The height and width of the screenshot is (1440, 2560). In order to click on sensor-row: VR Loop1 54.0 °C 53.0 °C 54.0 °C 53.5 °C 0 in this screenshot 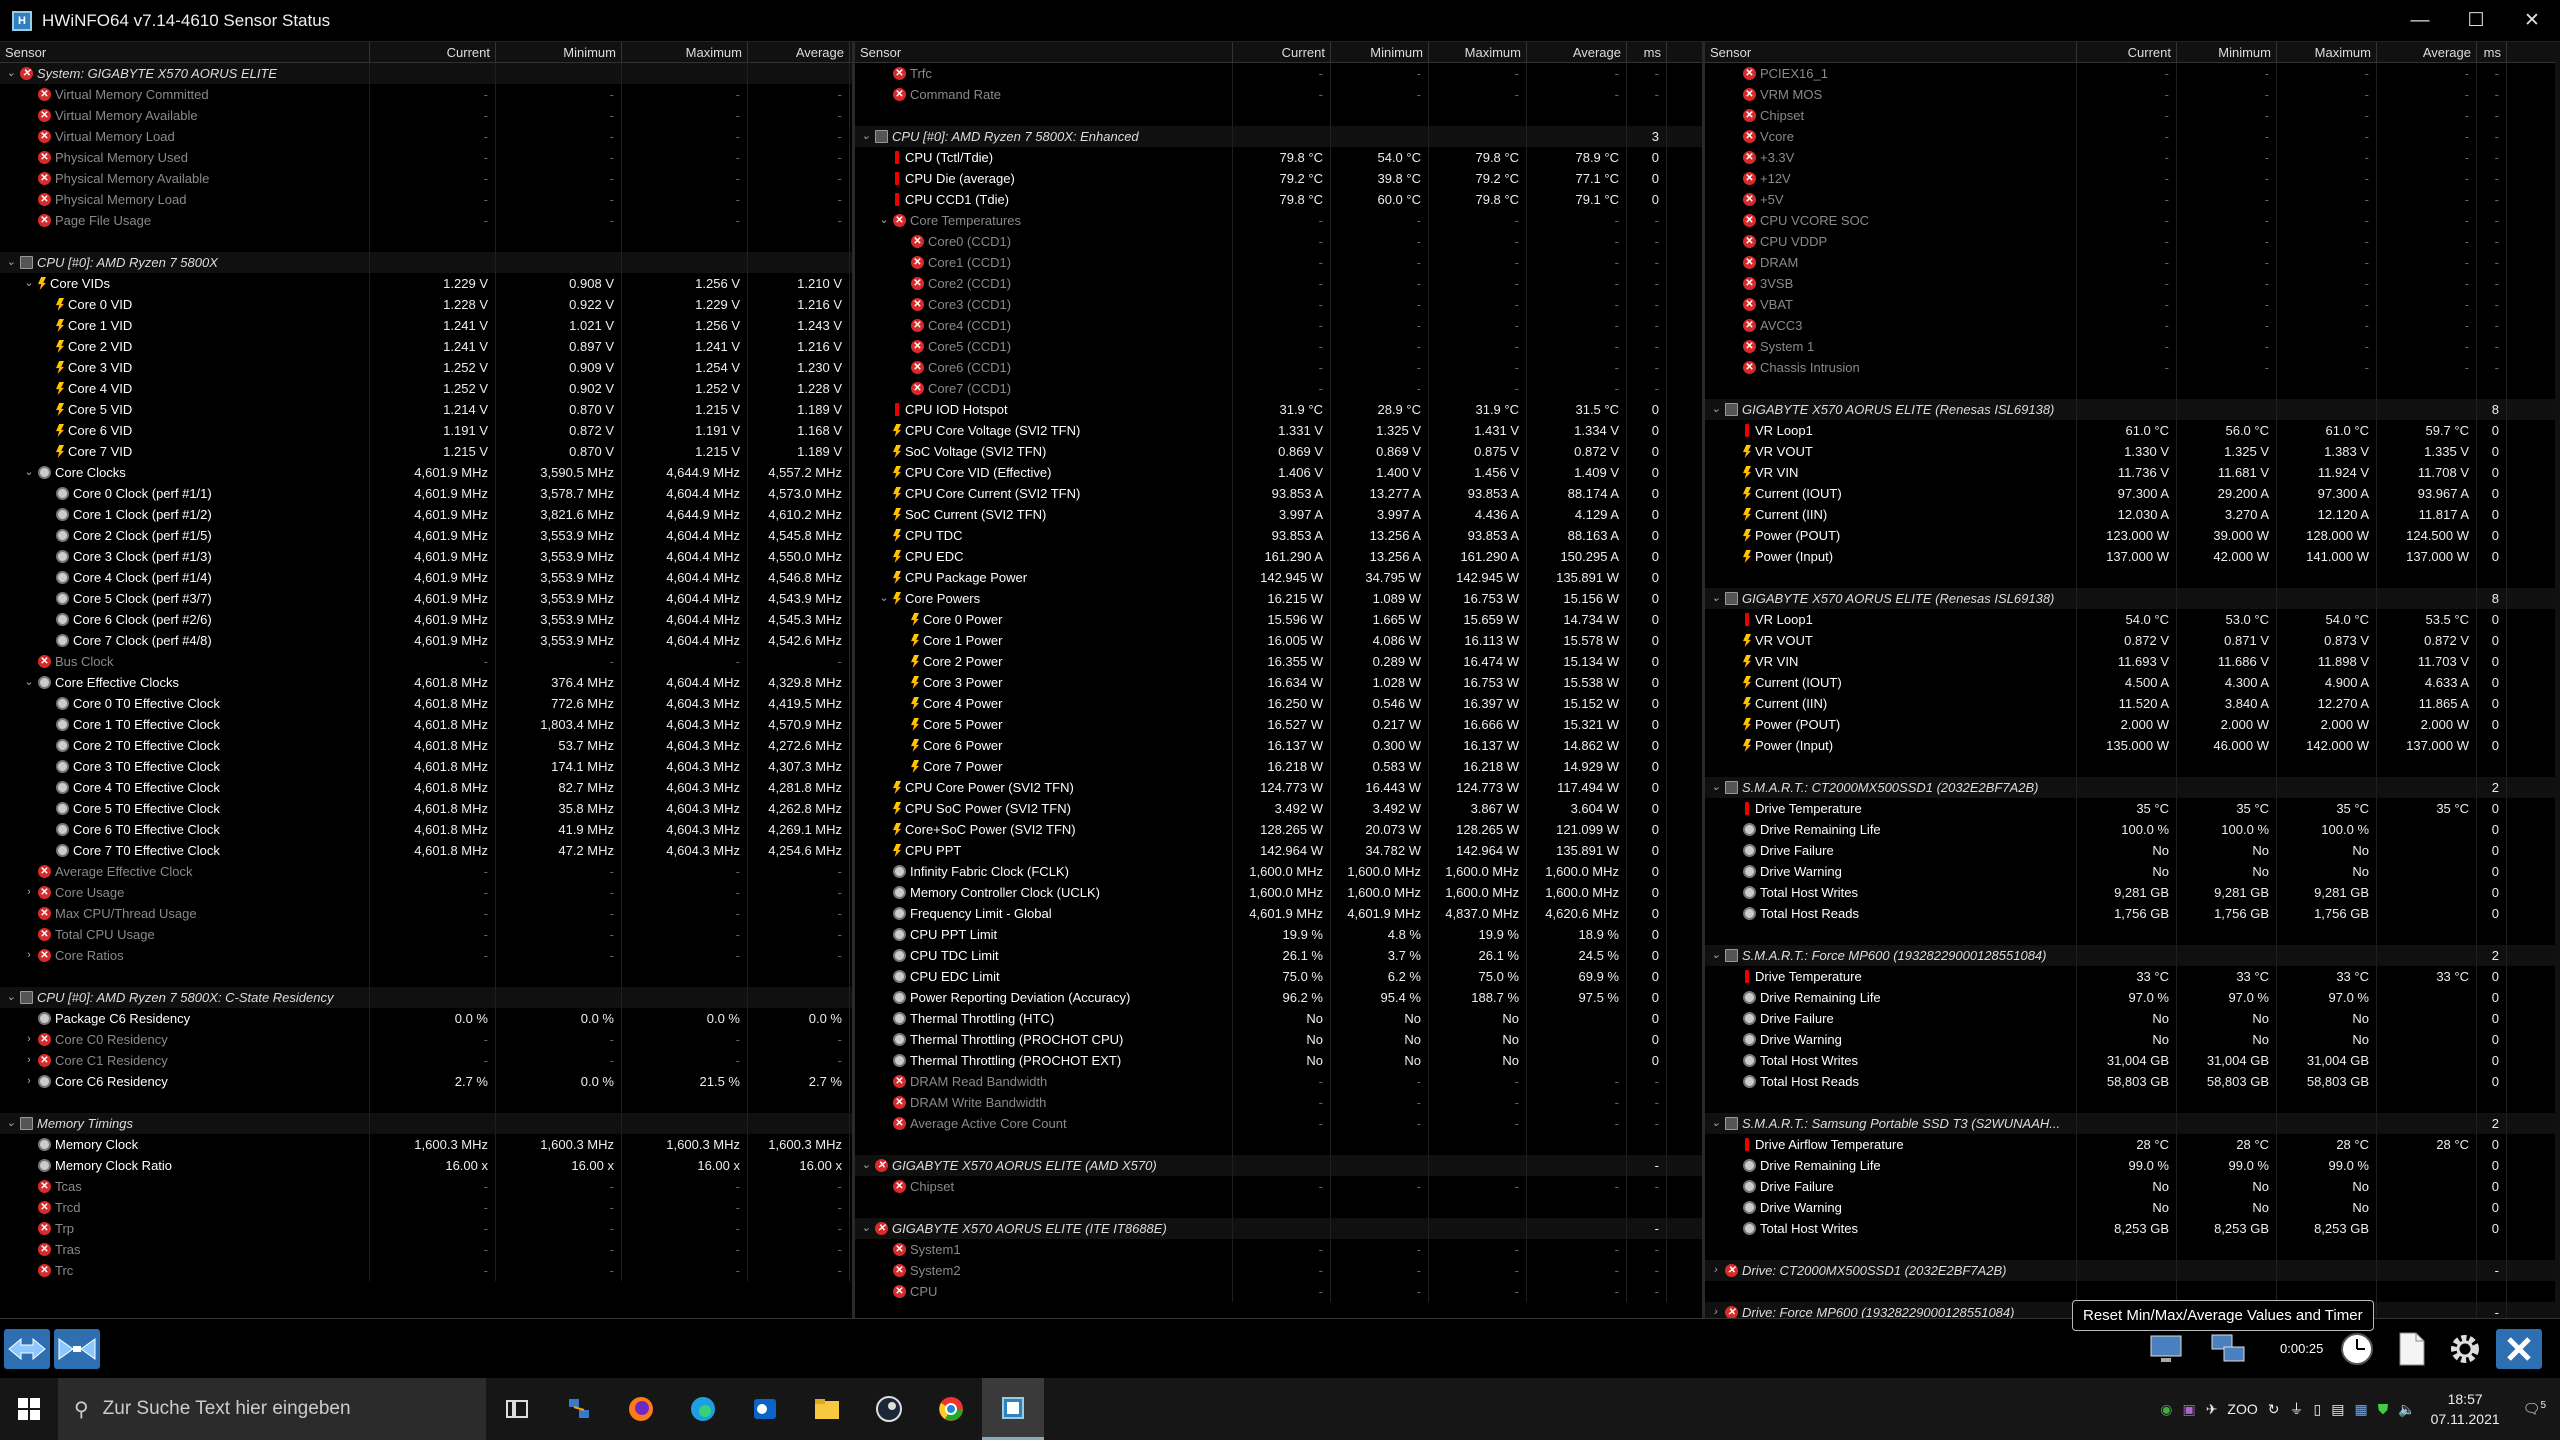, I will do `click(2132, 619)`.